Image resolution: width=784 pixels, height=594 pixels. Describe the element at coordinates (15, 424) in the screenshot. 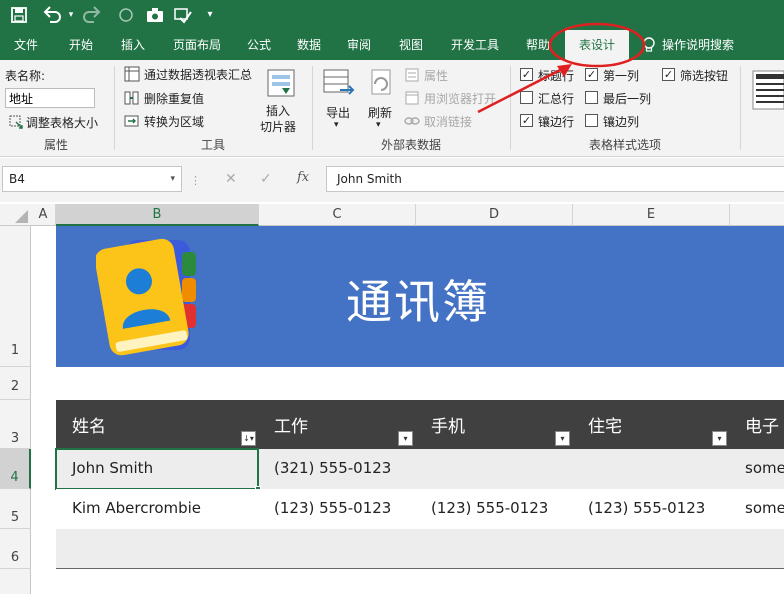

I see `row-header-3: 3` at that location.